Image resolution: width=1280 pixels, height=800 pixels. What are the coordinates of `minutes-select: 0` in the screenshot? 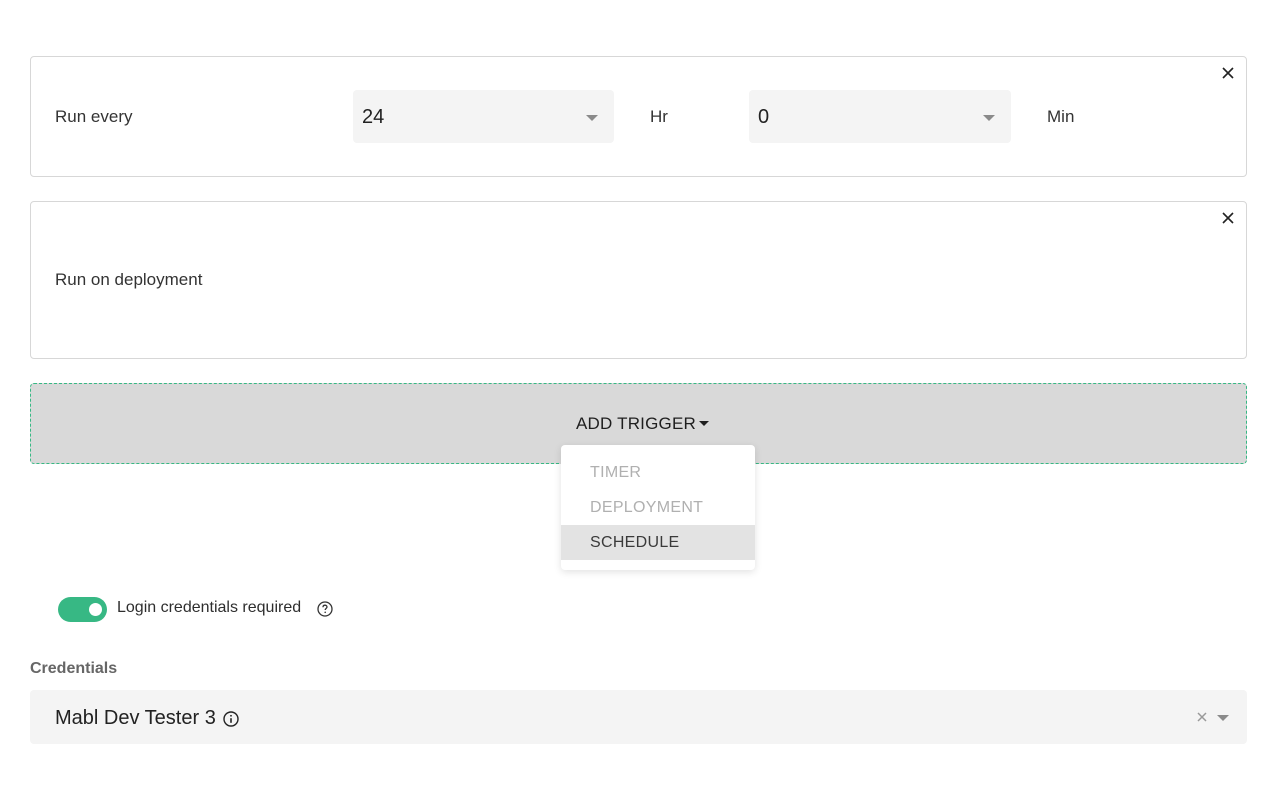 It's located at (880, 116).